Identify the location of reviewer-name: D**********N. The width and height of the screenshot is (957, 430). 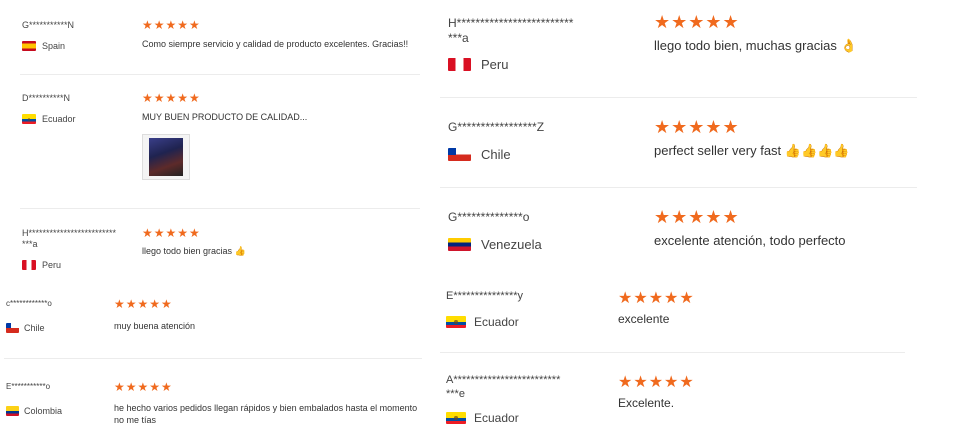
(46, 98).